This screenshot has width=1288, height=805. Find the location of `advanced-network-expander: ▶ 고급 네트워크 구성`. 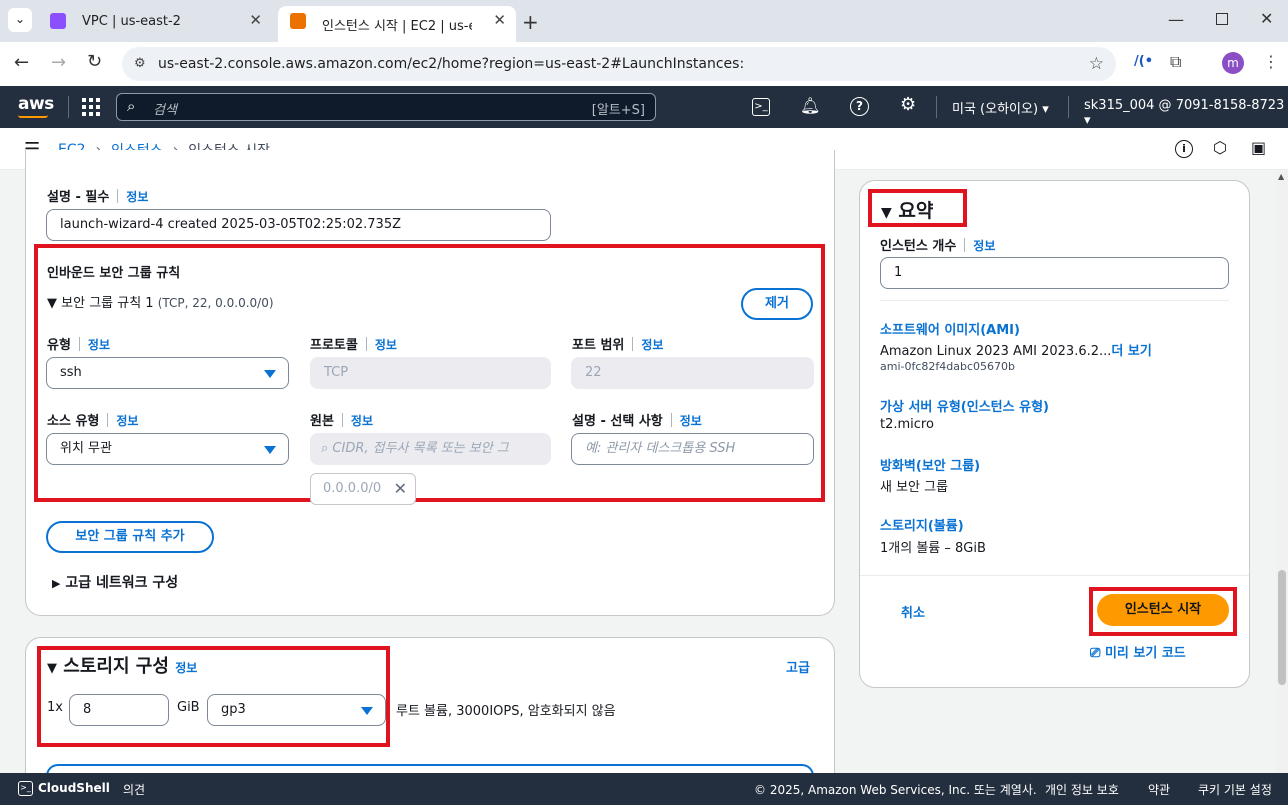

advanced-network-expander: ▶ 고급 네트워크 구성 is located at coordinates (115, 582).